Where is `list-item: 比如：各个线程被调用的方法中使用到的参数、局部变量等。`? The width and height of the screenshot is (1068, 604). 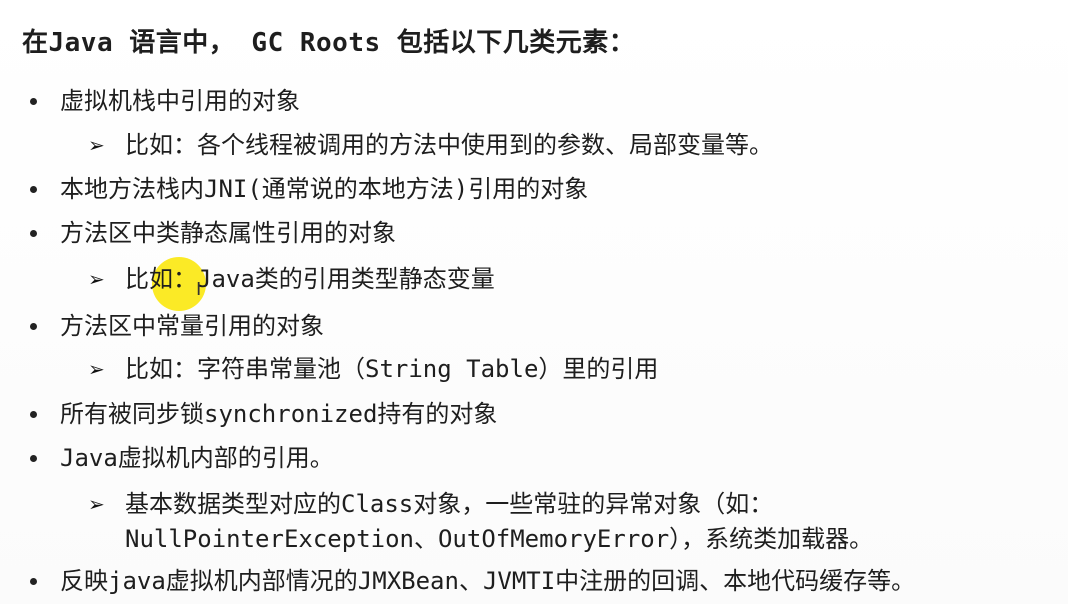
list-item: 比如：各个线程被调用的方法中使用到的参数、局部变量等。 is located at coordinates (449, 145).